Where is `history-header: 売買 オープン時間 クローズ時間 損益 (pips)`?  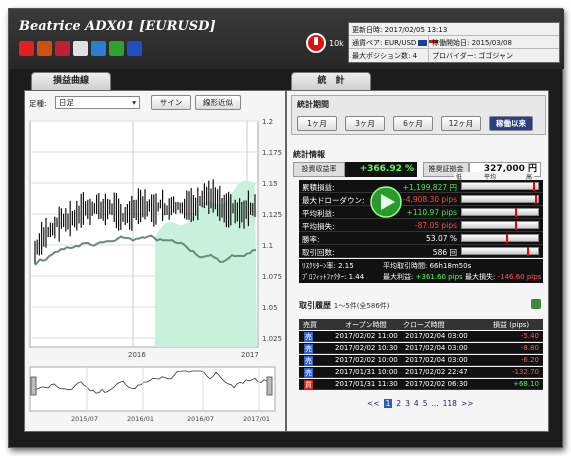 history-header: 売買 オープン時間 クローズ時間 損益 (pips) is located at coordinates (421, 324).